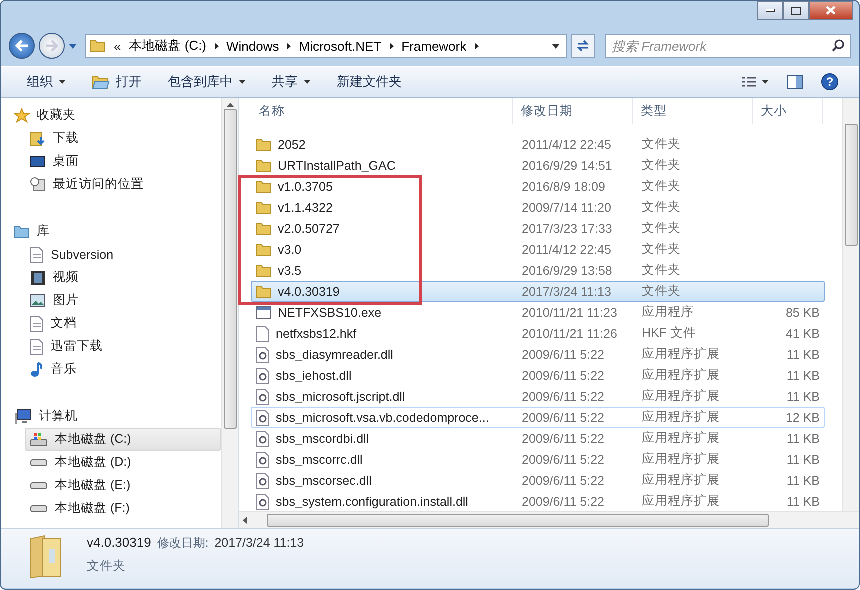 This screenshot has width=860, height=590. Describe the element at coordinates (46, 82) in the screenshot. I see `toolbar-button: 组织` at that location.